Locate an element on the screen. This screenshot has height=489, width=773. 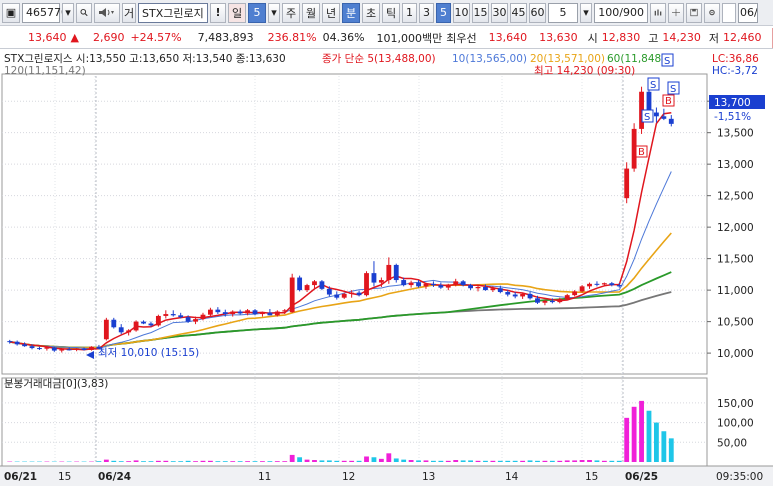
crosshair-button is located at coordinates (676, 13).